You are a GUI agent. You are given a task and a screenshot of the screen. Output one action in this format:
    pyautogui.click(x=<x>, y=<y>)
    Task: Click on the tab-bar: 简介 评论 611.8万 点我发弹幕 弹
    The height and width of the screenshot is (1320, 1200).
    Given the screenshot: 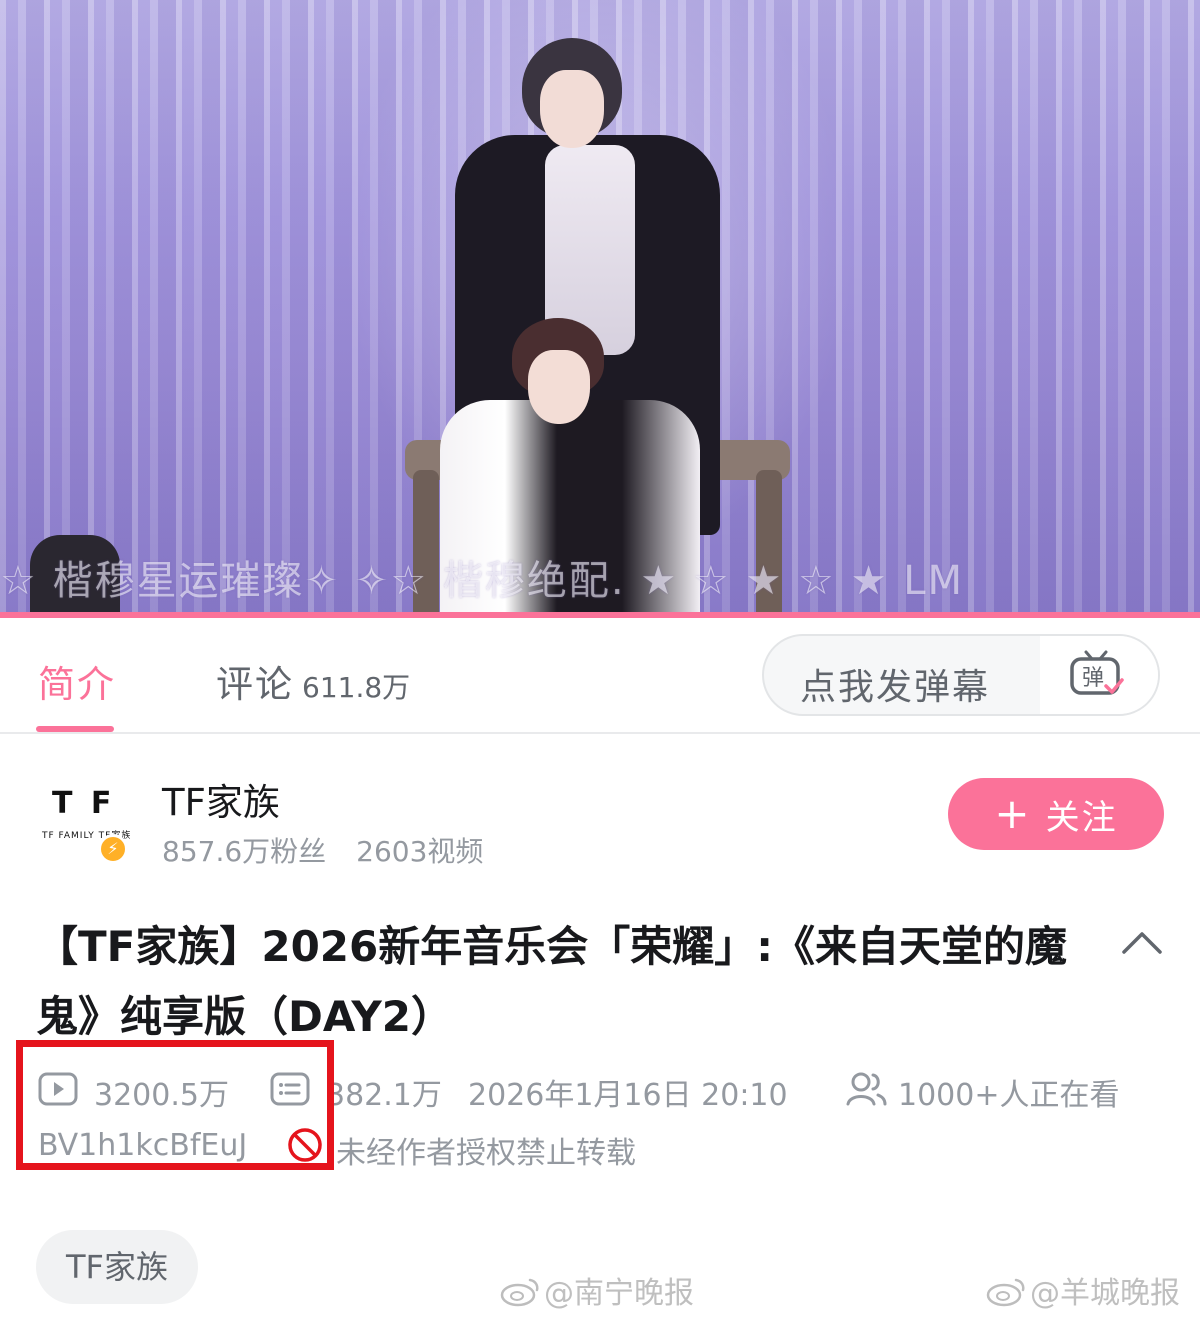 What is the action you would take?
    pyautogui.click(x=600, y=676)
    